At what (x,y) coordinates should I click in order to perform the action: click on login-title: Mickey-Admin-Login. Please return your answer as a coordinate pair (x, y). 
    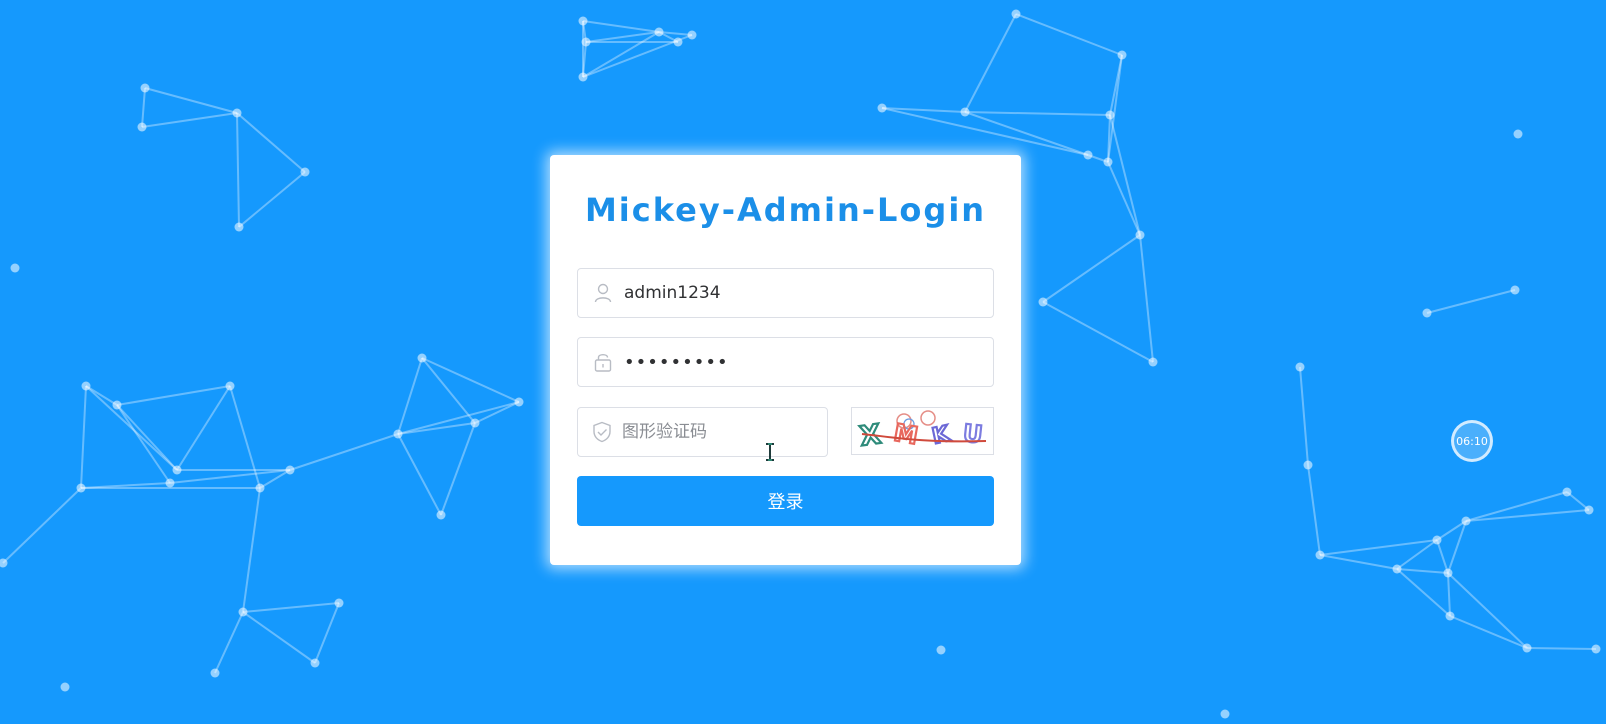
    Looking at the image, I should click on (785, 210).